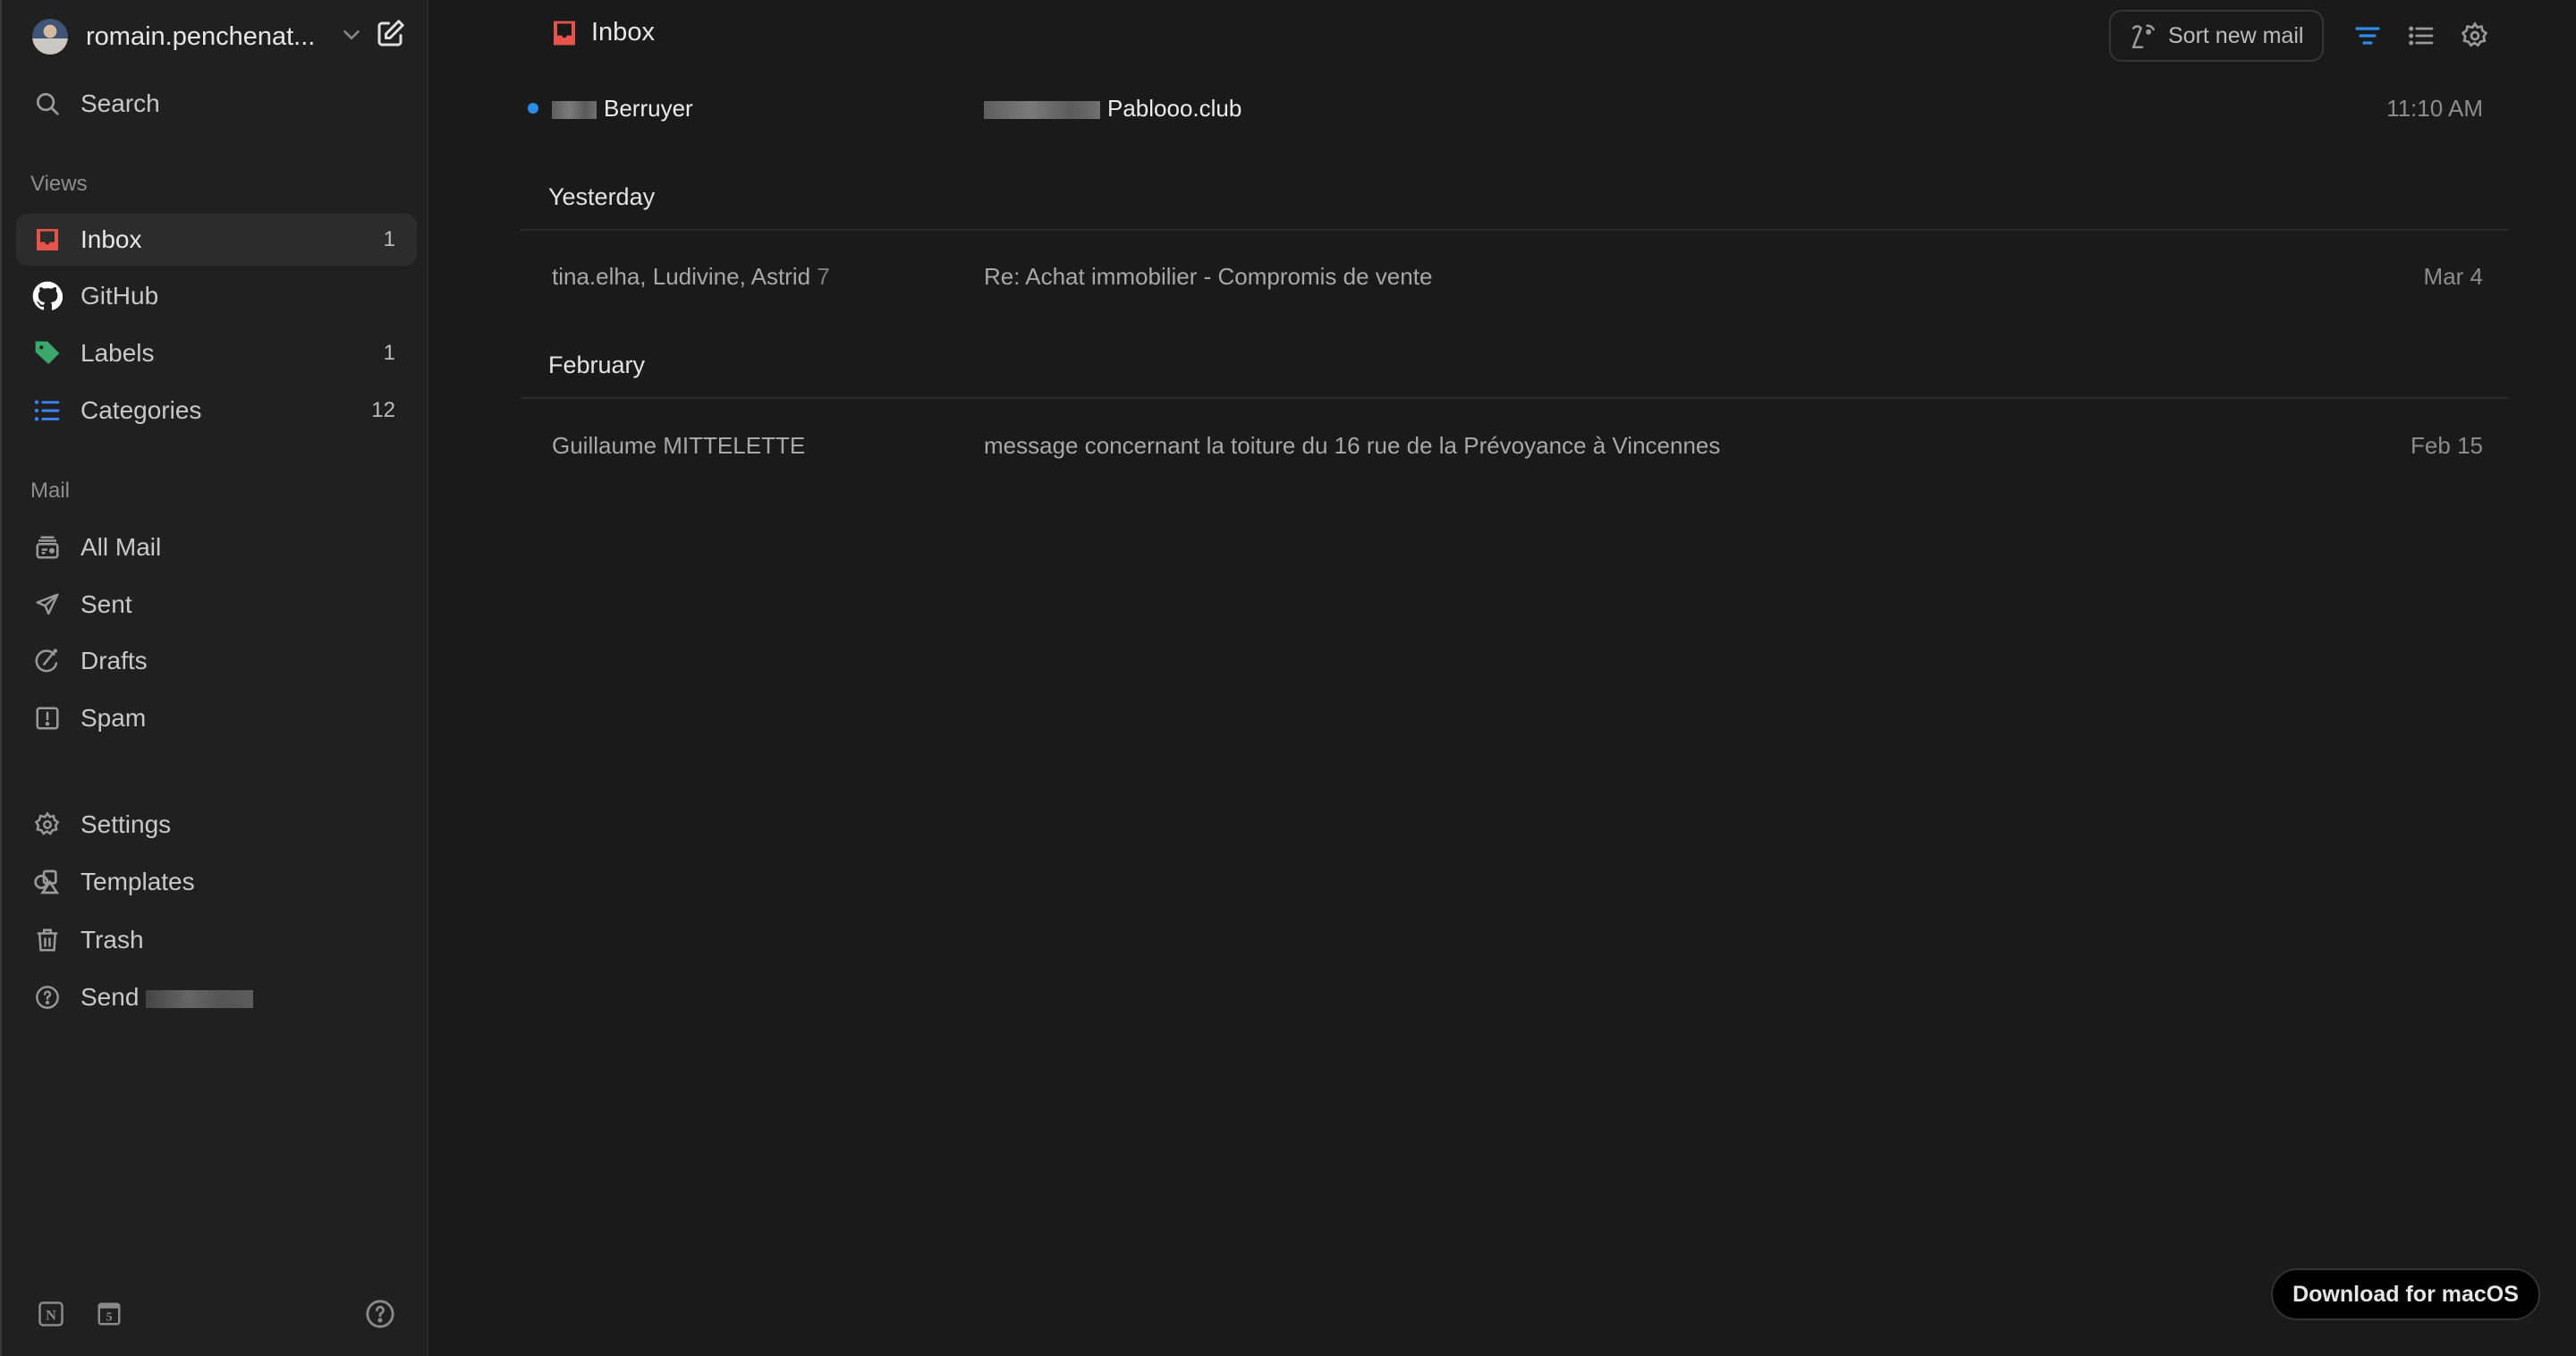 The width and height of the screenshot is (2576, 1356). Describe the element at coordinates (216, 1315) in the screenshot. I see `sidebar-footer: N 5` at that location.